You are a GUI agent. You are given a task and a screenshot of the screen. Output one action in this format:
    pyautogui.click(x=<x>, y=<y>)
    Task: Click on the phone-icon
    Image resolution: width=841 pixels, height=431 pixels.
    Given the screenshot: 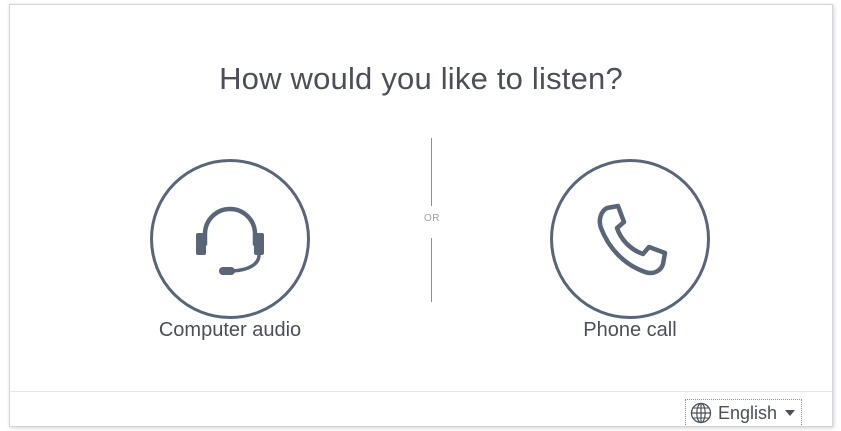 What is the action you would take?
    pyautogui.click(x=632, y=239)
    